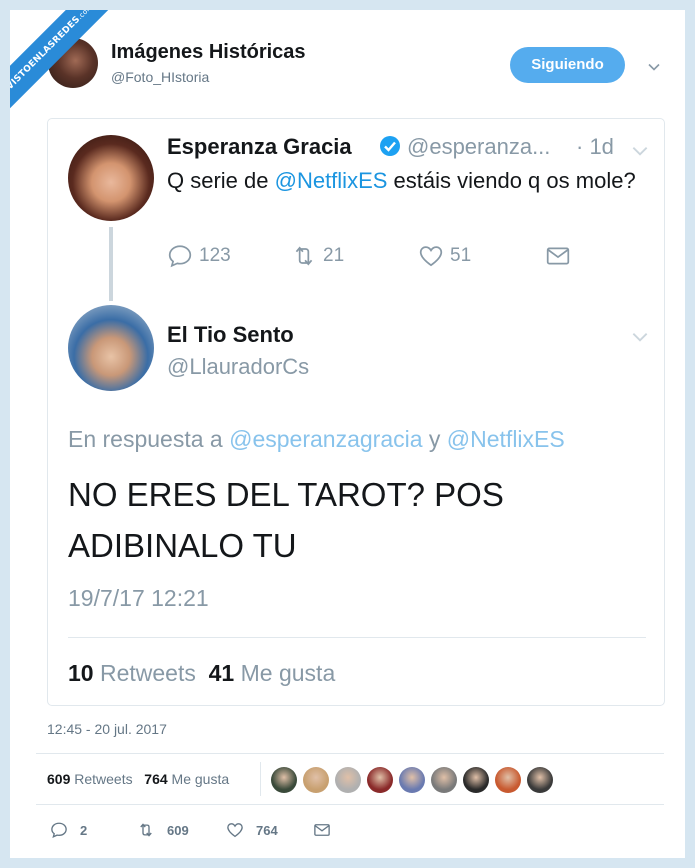 This screenshot has width=695, height=868. What do you see at coordinates (511, 180) in the screenshot?
I see `quoted-text-suffix: estáis viendo q os mole?` at bounding box center [511, 180].